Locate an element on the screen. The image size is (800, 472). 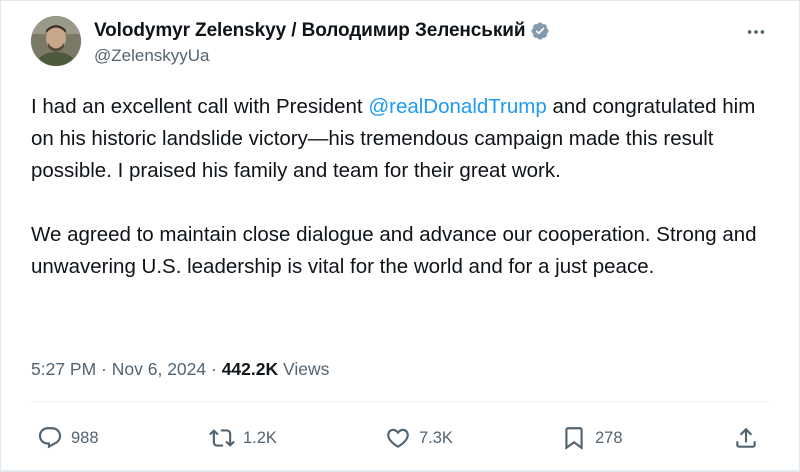
more-dots-icon is located at coordinates (756, 32).